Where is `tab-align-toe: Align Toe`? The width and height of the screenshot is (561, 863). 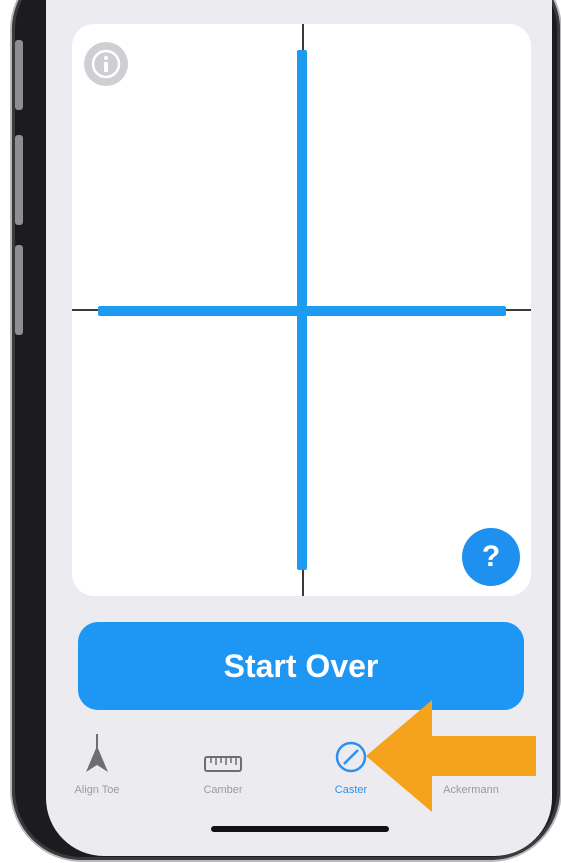 tab-align-toe: Align Toe is located at coordinates (99, 766).